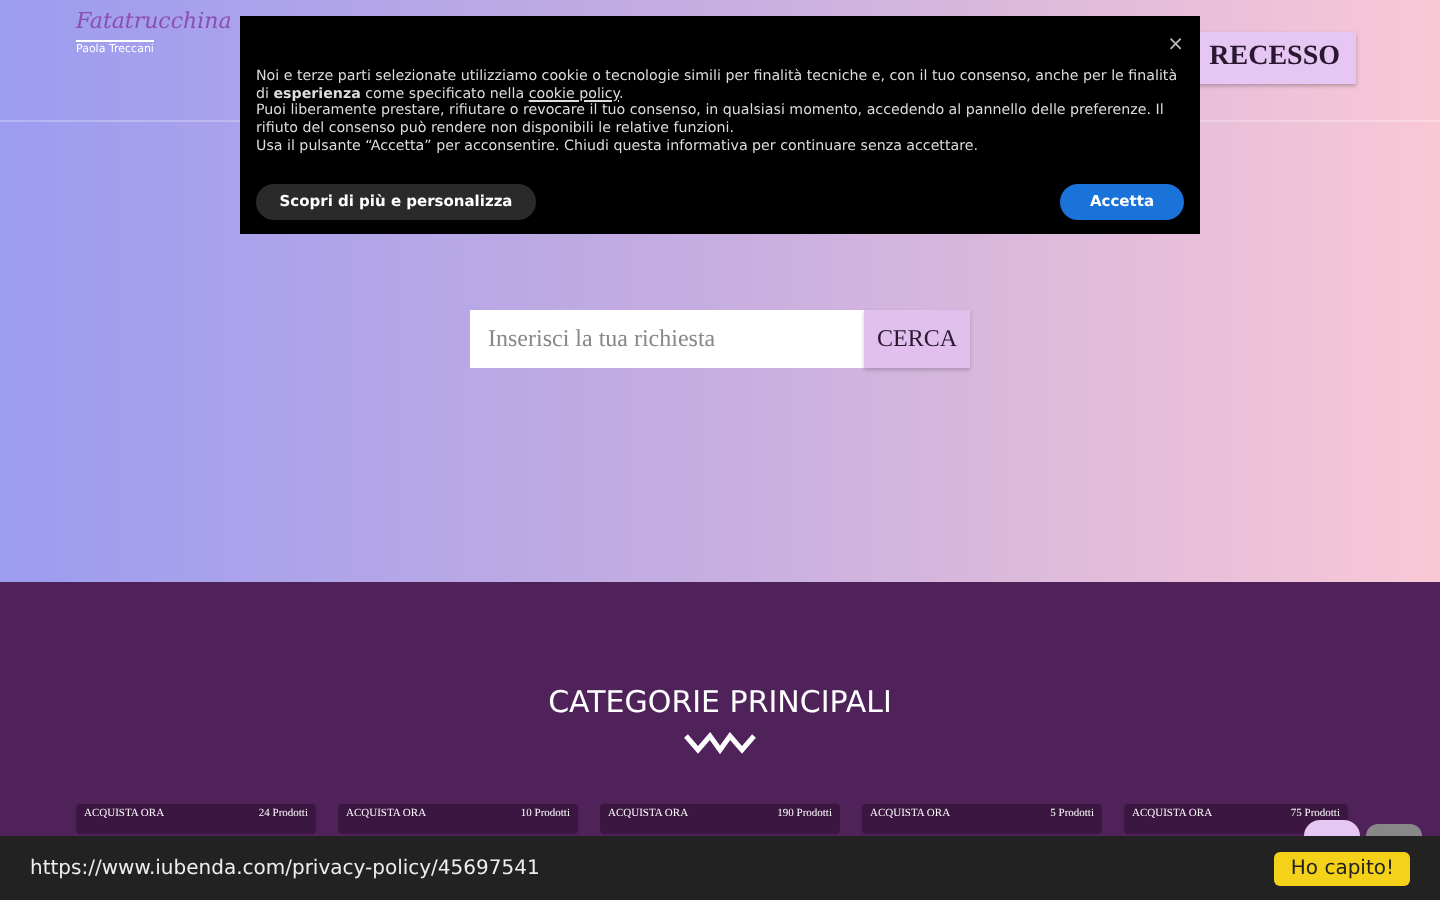  I want to click on privacy-policy-url: https://www.iubenda.com/privacy-policy/45697541, so click(285, 868).